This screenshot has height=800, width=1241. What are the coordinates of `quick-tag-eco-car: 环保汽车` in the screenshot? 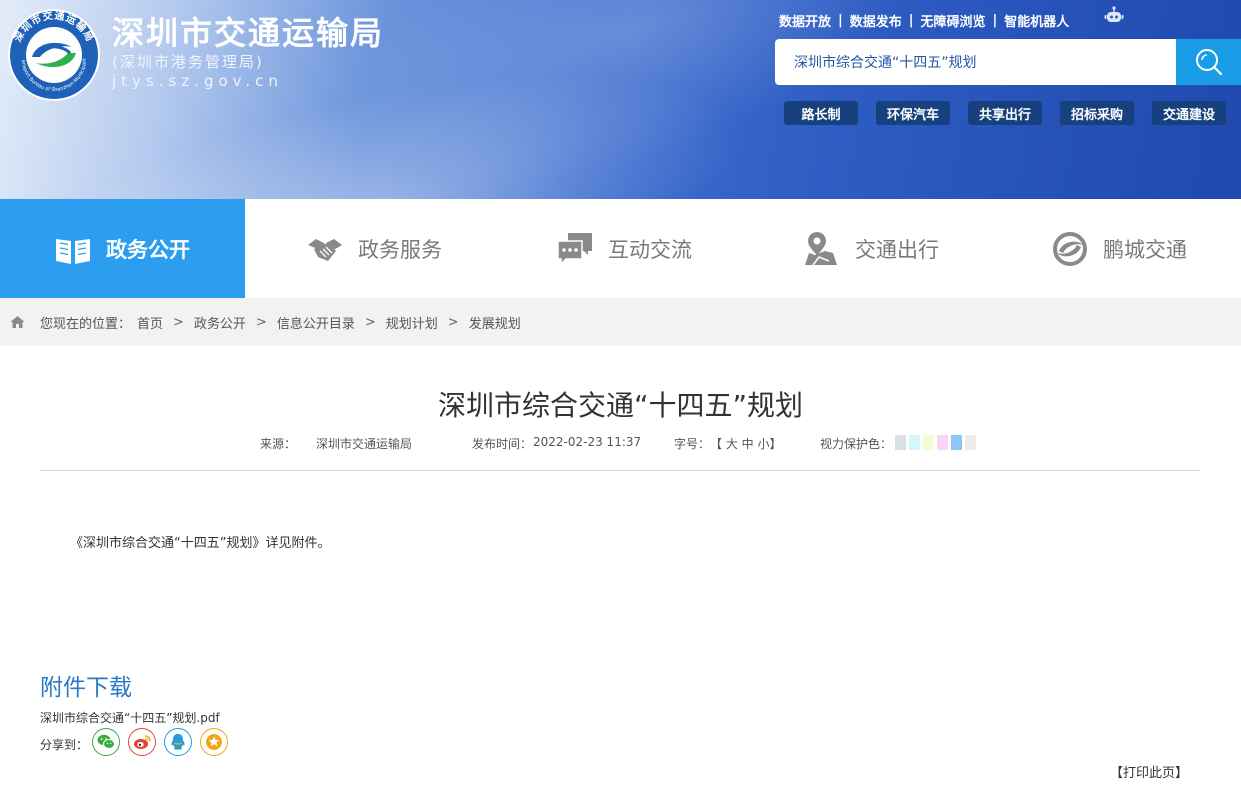 It's located at (913, 113).